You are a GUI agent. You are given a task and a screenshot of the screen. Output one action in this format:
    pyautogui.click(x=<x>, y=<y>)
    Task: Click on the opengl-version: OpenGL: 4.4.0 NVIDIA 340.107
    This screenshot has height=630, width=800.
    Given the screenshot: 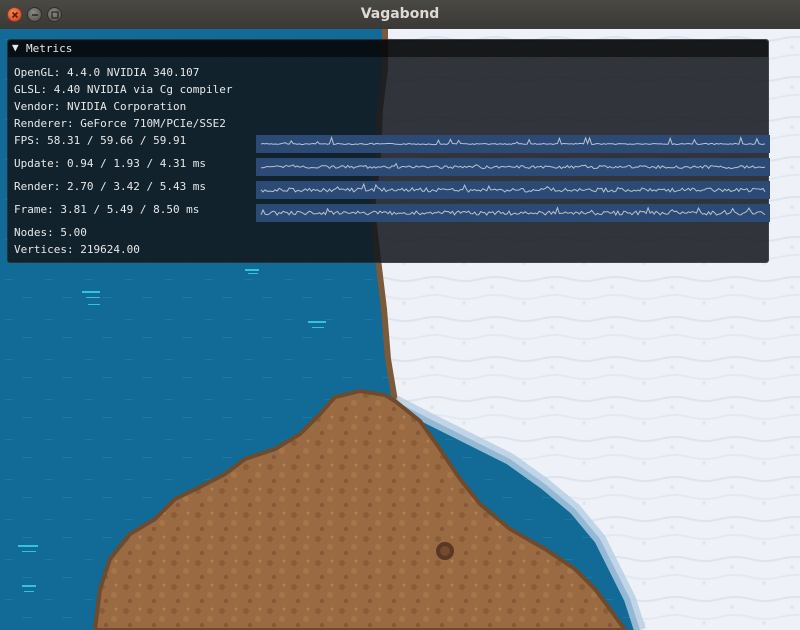 What is the action you would take?
    pyautogui.click(x=107, y=72)
    